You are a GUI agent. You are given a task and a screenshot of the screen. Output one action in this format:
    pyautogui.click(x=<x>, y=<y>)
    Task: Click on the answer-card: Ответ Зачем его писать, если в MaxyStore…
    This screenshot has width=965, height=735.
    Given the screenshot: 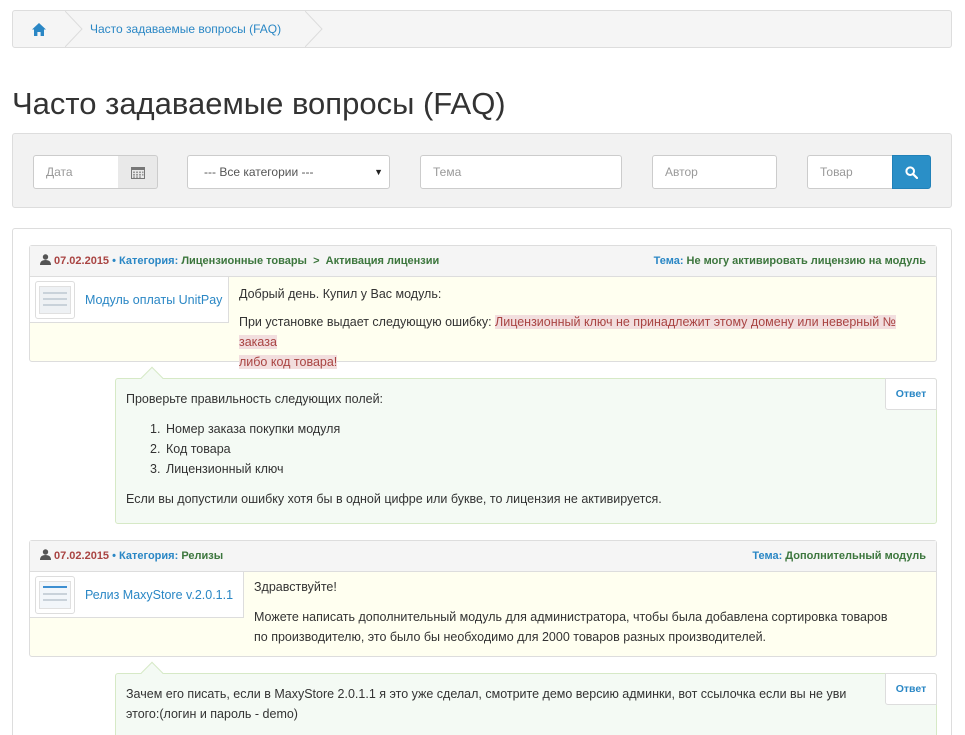 What is the action you would take?
    pyautogui.click(x=526, y=698)
    